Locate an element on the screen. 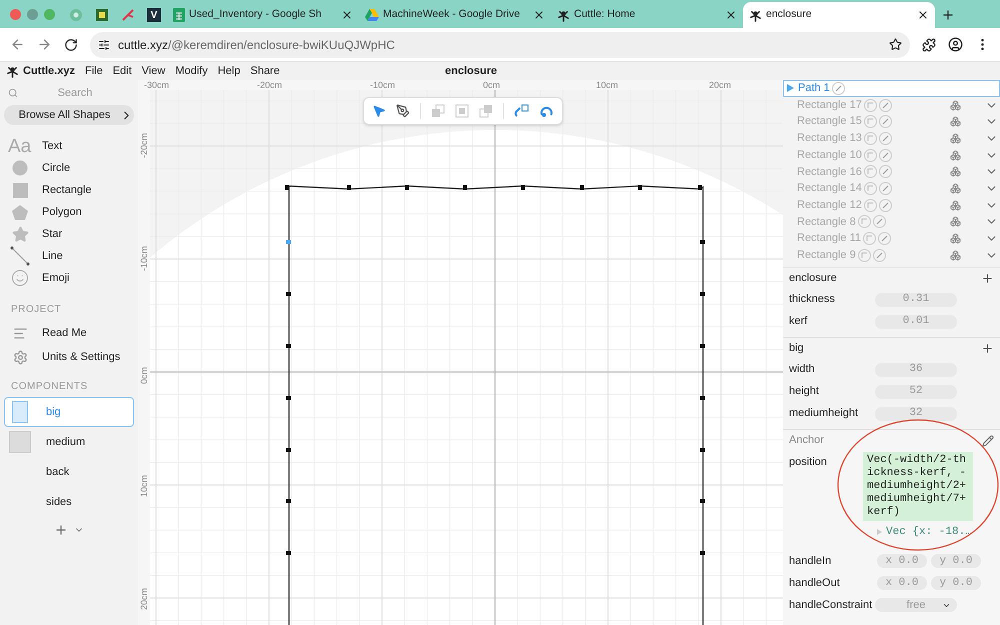 The width and height of the screenshot is (1000, 625). shape-item: Emoji is located at coordinates (69, 278).